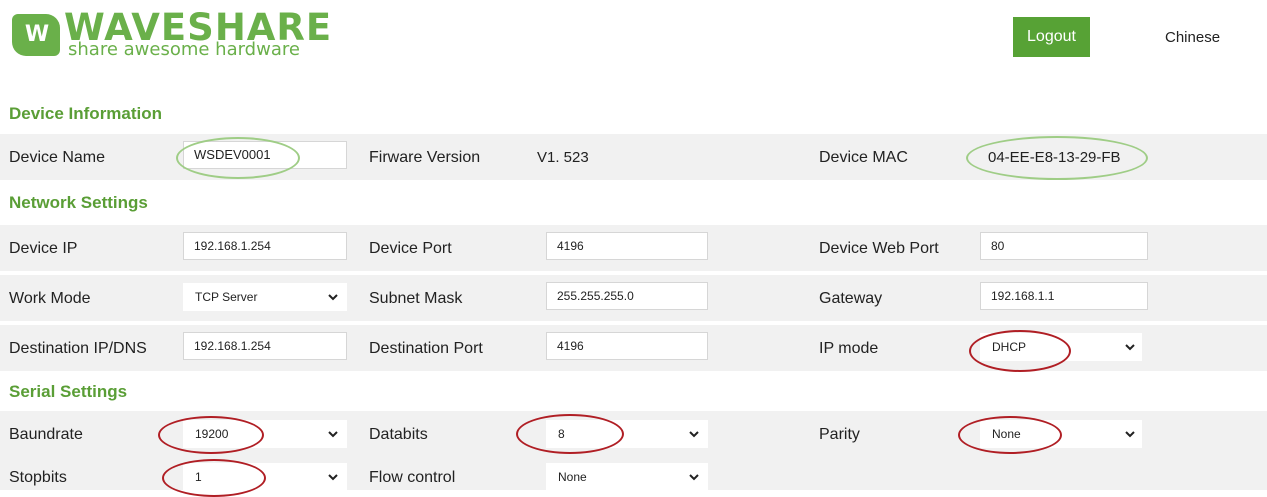 The image size is (1267, 497). Describe the element at coordinates (36, 35) in the screenshot. I see `waveshare-logo-icon: W` at that location.